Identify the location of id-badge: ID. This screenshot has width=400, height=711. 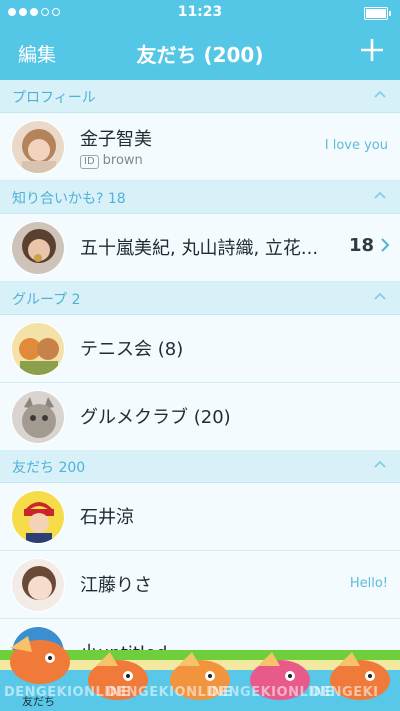
(89, 162).